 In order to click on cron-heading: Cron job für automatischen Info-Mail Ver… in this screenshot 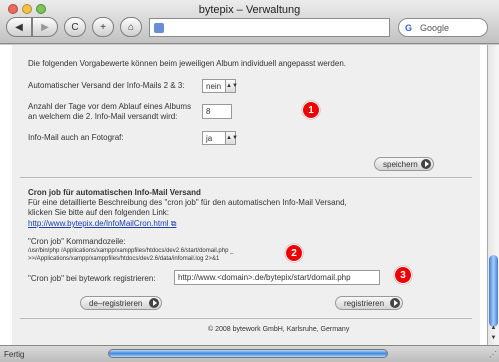, I will do `click(114, 192)`.